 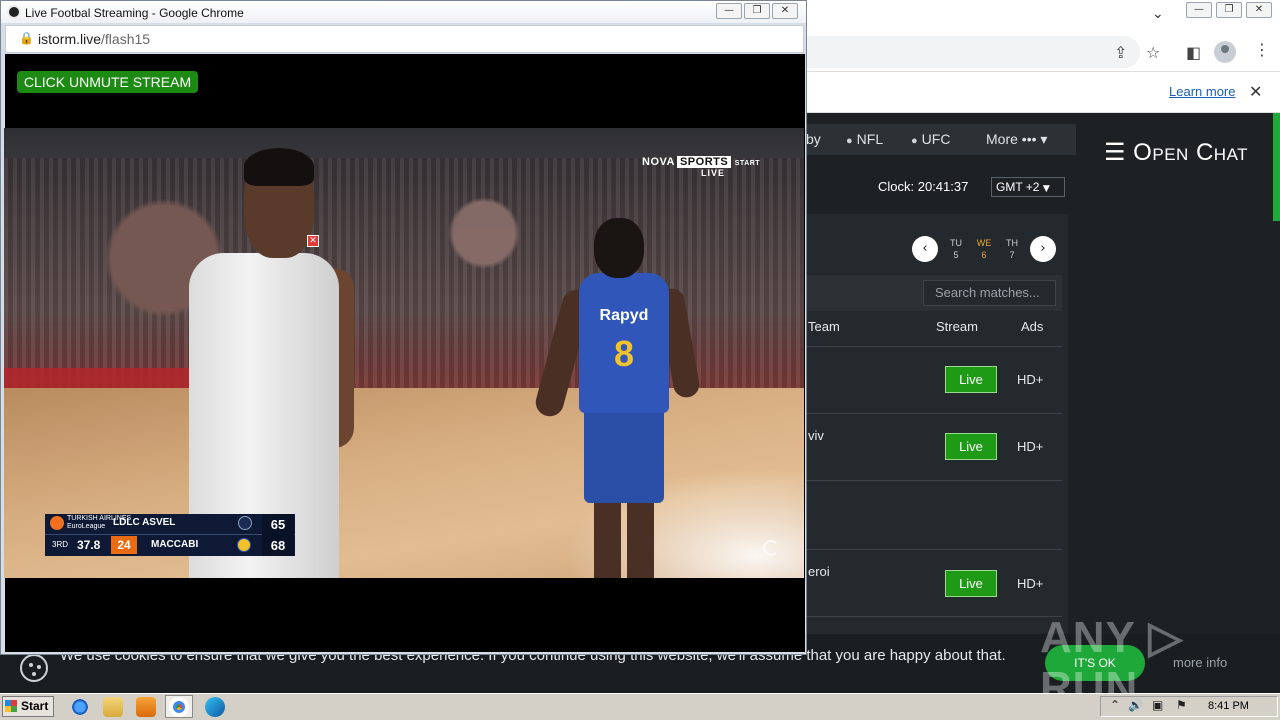 I want to click on player-shorts, so click(x=624, y=453).